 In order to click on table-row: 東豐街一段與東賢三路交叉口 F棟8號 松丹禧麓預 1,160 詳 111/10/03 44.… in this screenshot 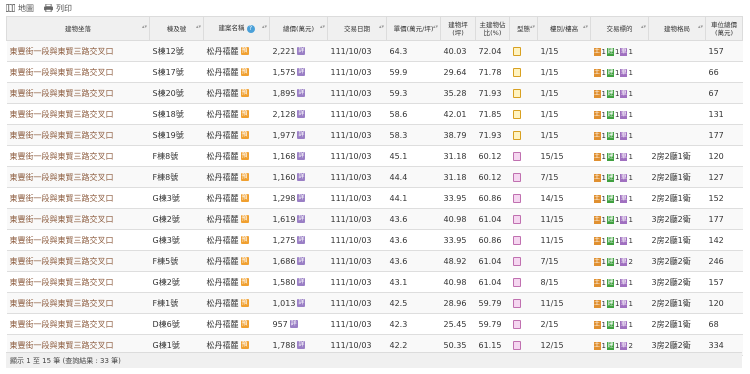, I will do `click(374, 177)`.